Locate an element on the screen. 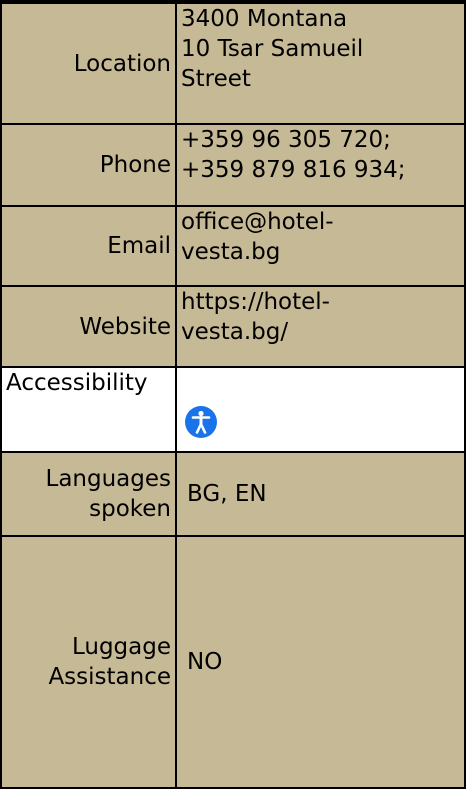 The height and width of the screenshot is (789, 467). phone-number-1: +359 96 305 720; is located at coordinates (320, 140).